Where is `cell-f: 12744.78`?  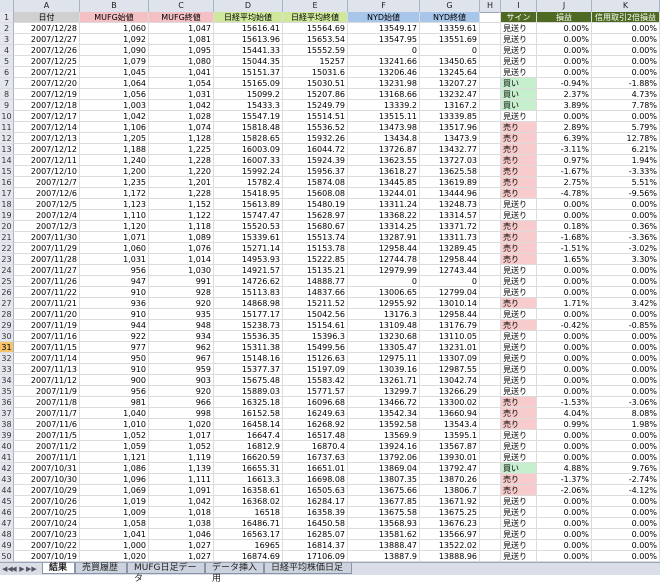
cell-f: 12744.78 is located at coordinates (384, 259).